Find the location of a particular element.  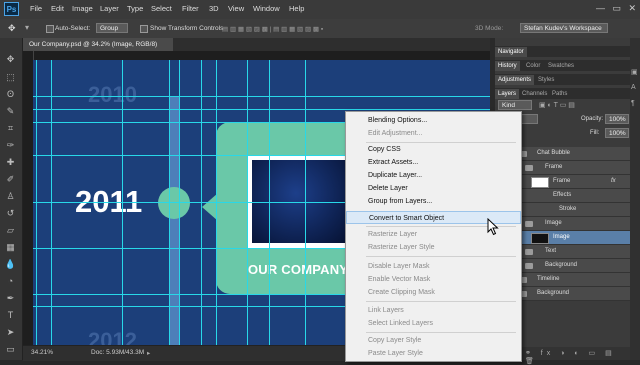

document-tab: Our Company.psd @ 34.2% (Image, RGB/8) is located at coordinates (98, 44).